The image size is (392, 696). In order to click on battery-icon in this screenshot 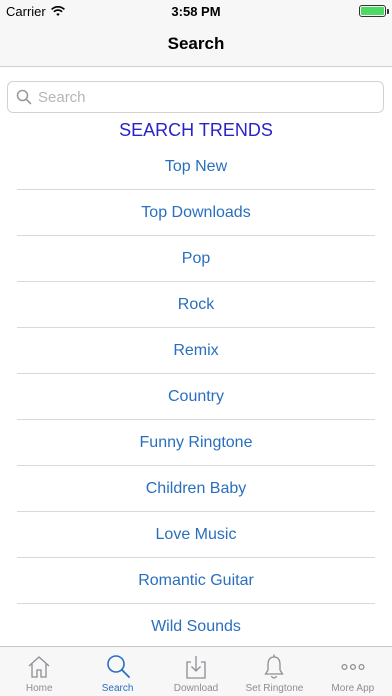, I will do `click(374, 11)`.